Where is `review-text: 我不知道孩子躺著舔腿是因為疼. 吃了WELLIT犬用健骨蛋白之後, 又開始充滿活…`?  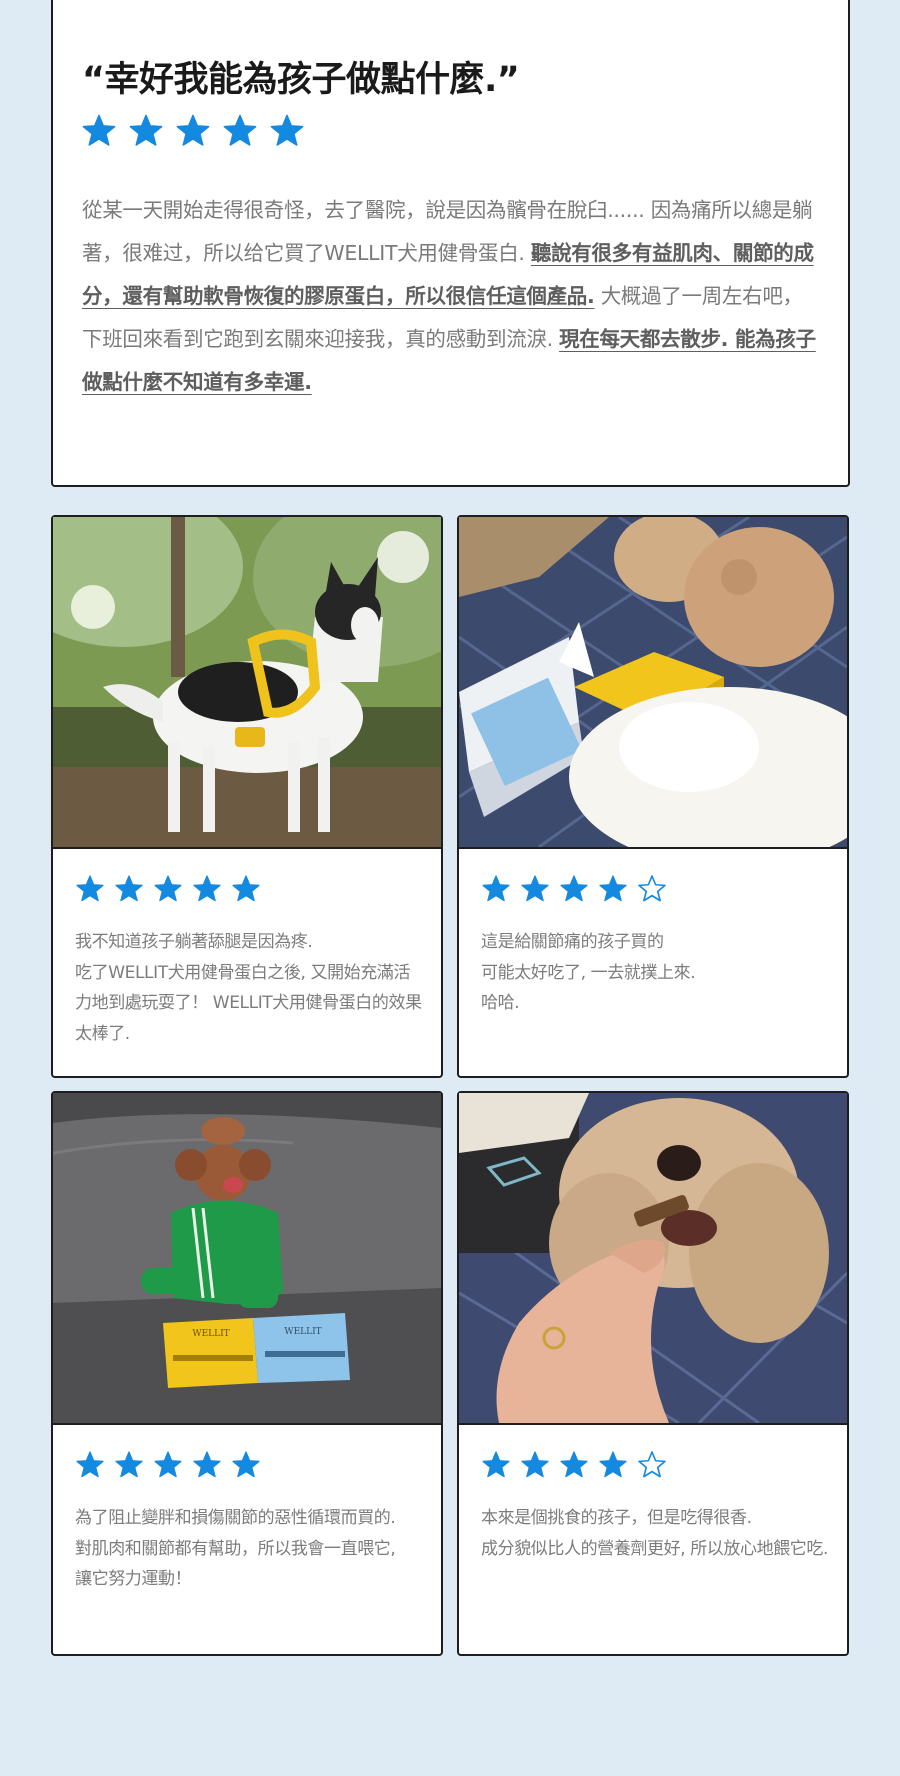
review-text: 我不知道孩子躺著舔腿是因為疼. 吃了WELLIT犬用健骨蛋白之後, 又開始充滿活… is located at coordinates (248, 988).